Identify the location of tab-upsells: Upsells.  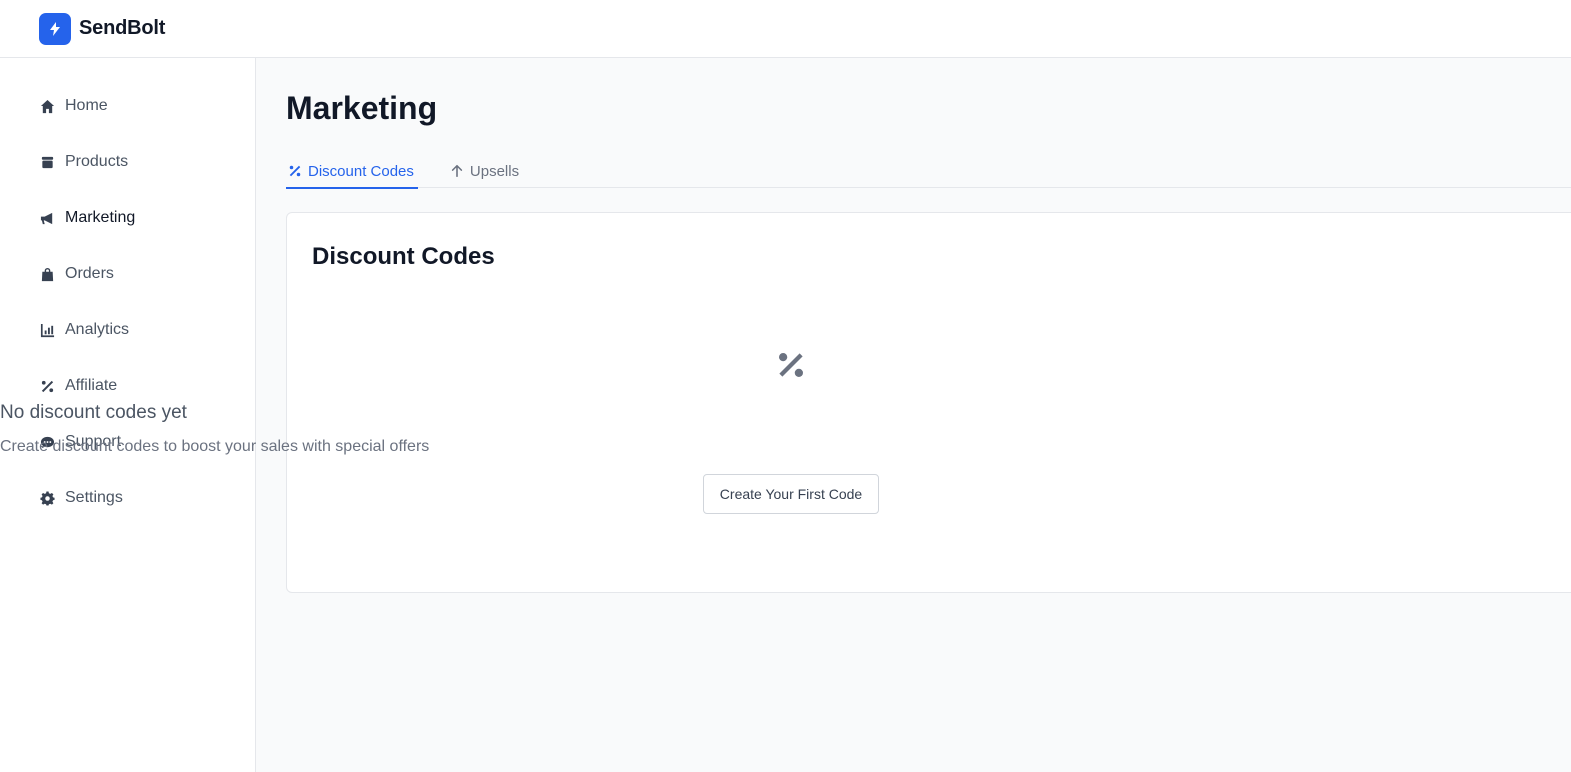
(485, 171).